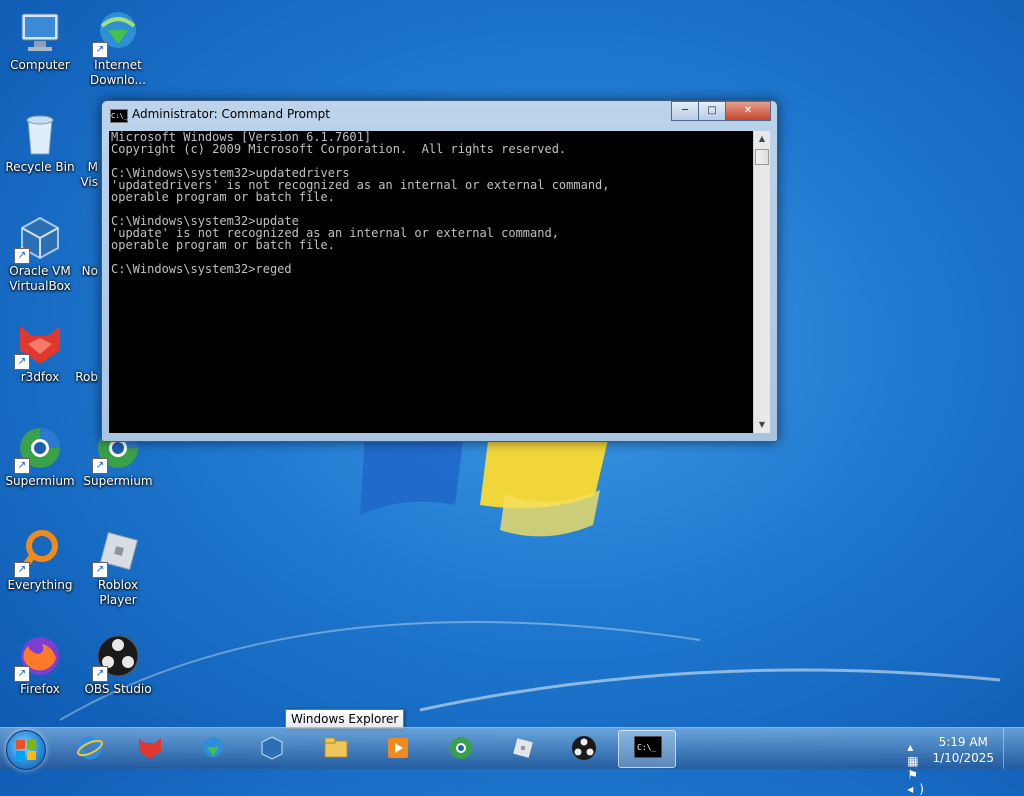 The height and width of the screenshot is (796, 1024). I want to click on taskbar-tooltip: Windows Explorer, so click(345, 719).